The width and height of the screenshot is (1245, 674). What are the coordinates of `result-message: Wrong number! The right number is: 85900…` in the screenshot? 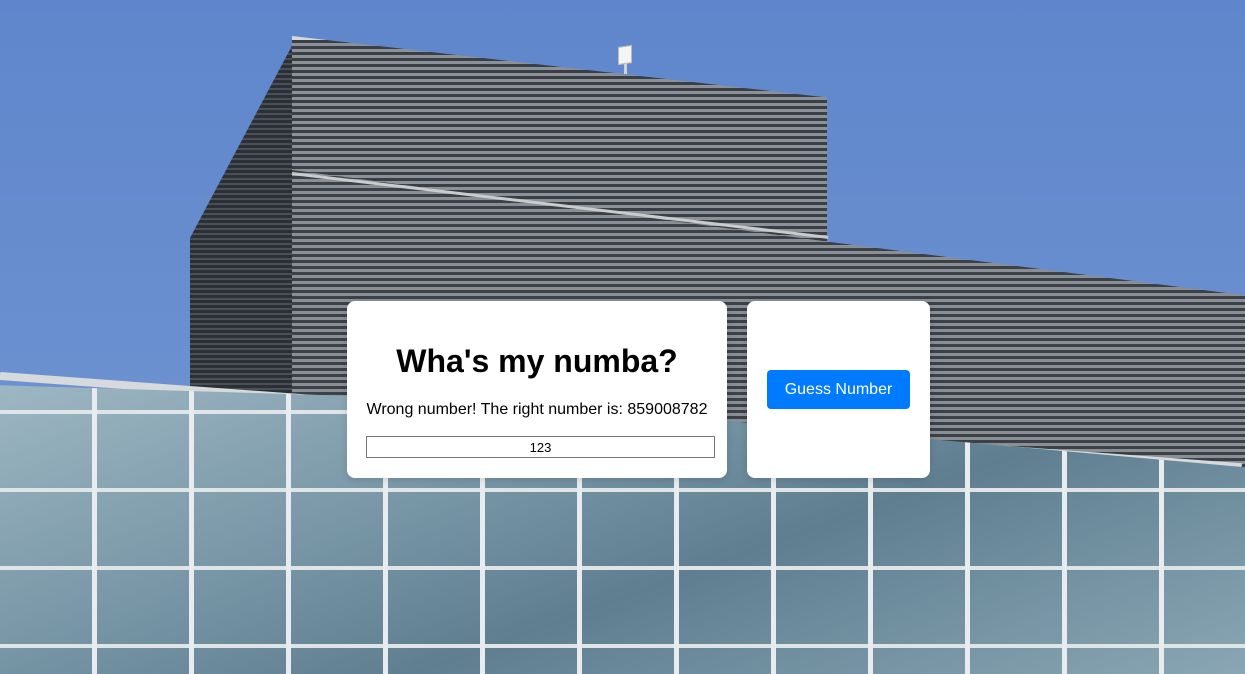 It's located at (537, 409).